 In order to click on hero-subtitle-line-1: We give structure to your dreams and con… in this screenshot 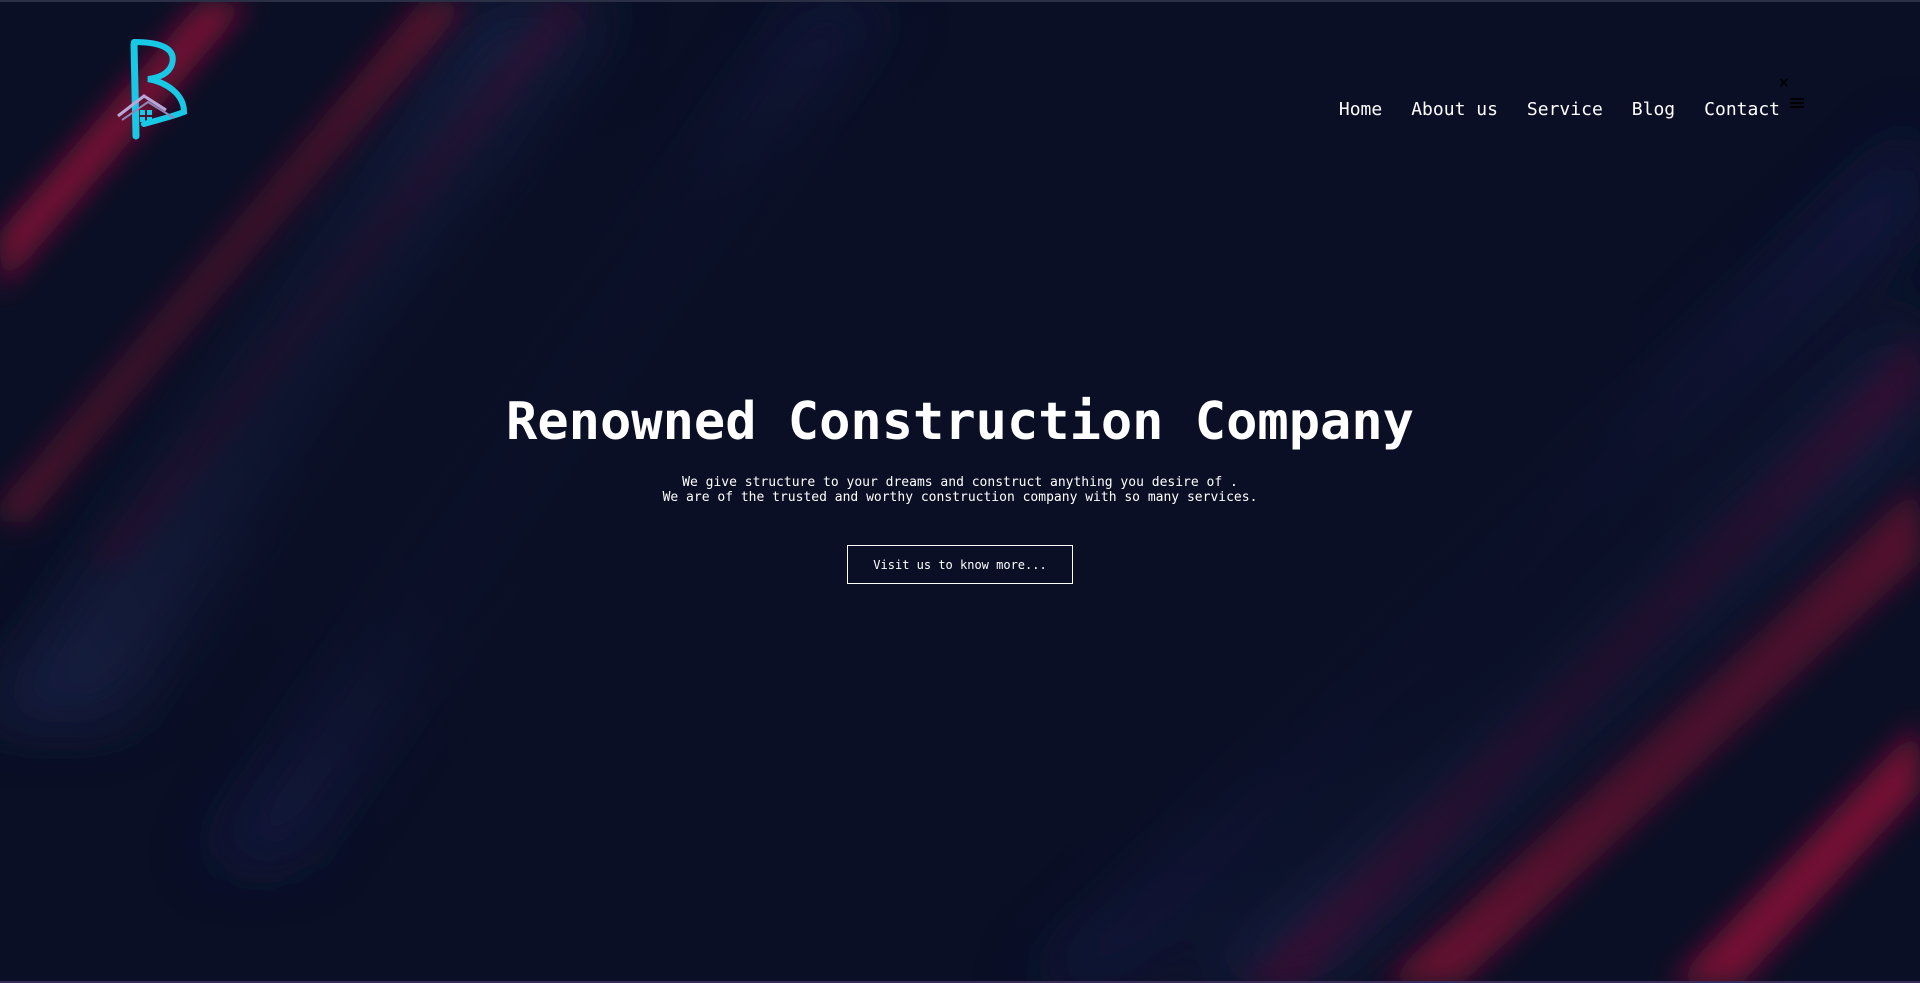, I will do `click(960, 482)`.